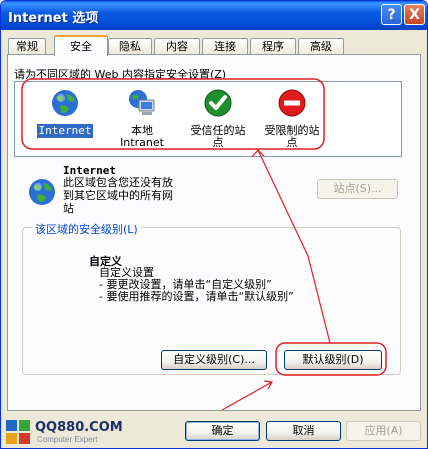  I want to click on window-title: Internet 选项, so click(53, 18).